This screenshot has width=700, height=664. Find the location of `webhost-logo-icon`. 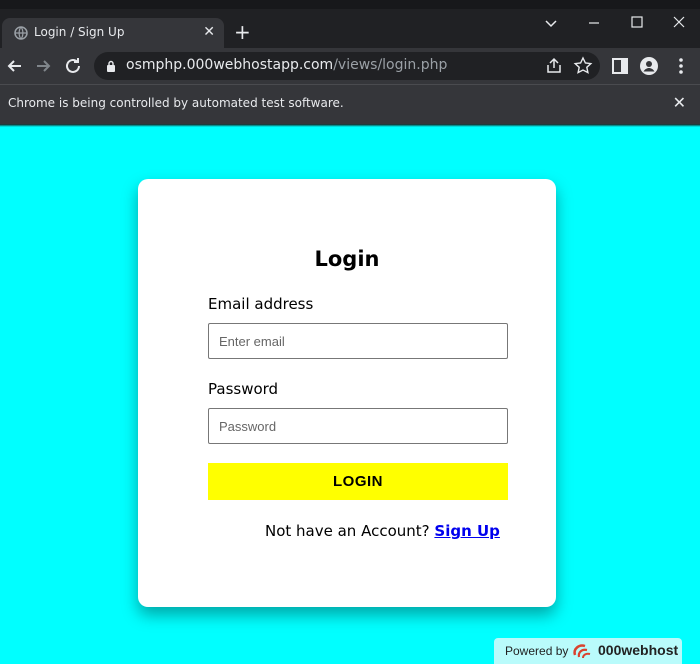

webhost-logo-icon is located at coordinates (582, 651).